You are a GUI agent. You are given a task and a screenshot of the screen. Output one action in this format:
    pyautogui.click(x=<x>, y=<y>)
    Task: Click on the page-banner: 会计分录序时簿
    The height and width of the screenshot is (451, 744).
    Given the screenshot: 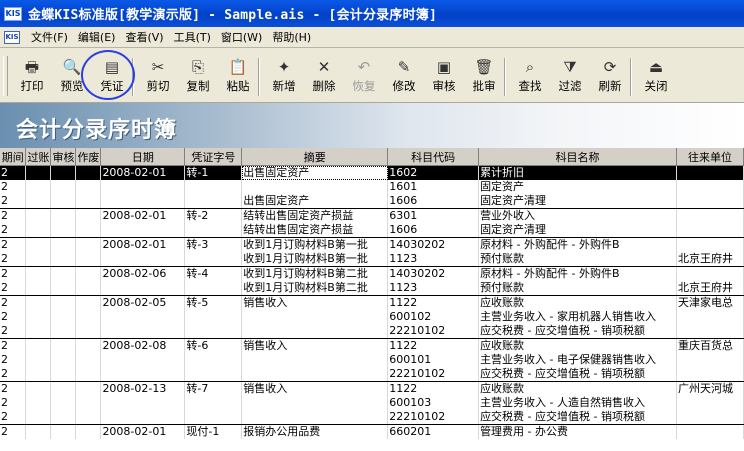 What is the action you would take?
    pyautogui.click(x=372, y=125)
    